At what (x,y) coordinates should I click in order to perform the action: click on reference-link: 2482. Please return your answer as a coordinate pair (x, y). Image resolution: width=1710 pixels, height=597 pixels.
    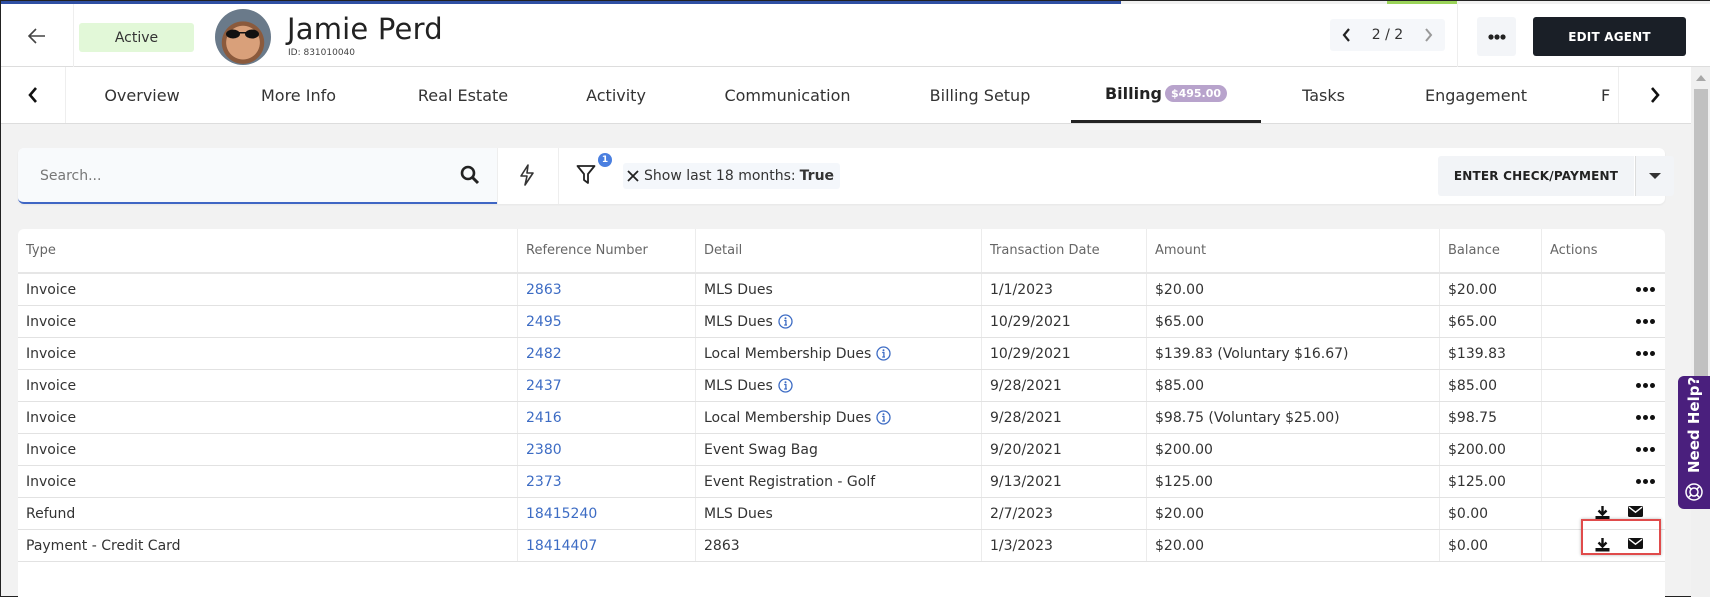
    Looking at the image, I should click on (544, 354).